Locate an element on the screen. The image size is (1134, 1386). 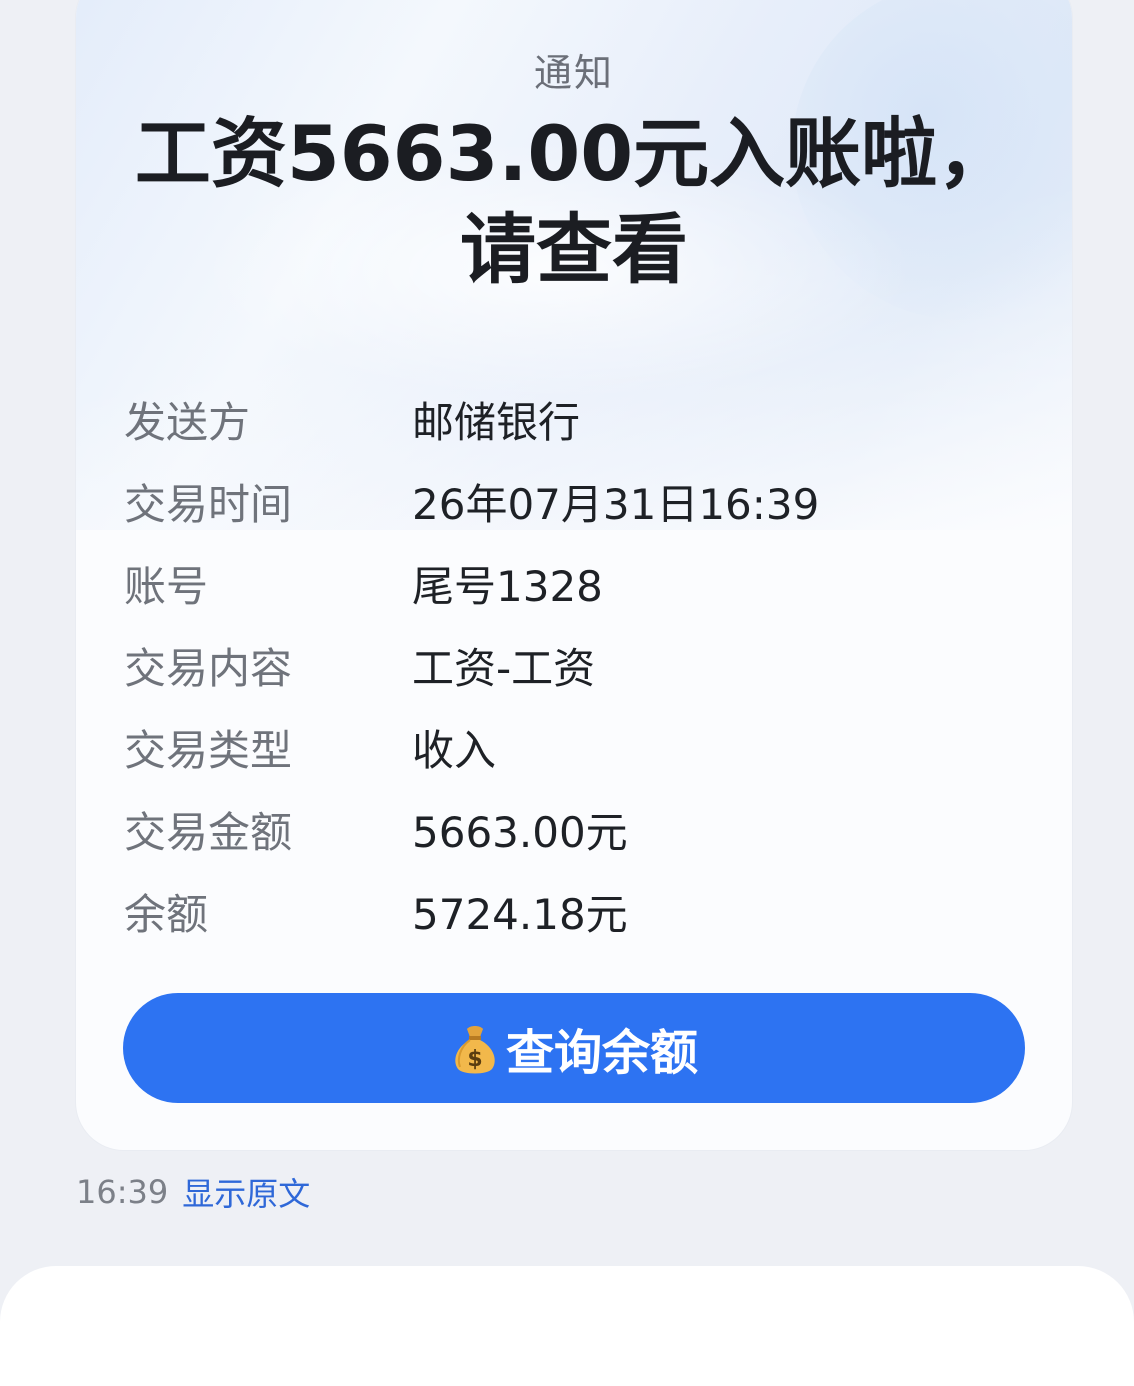
detail-value: 5663.00元 is located at coordinates (520, 832).